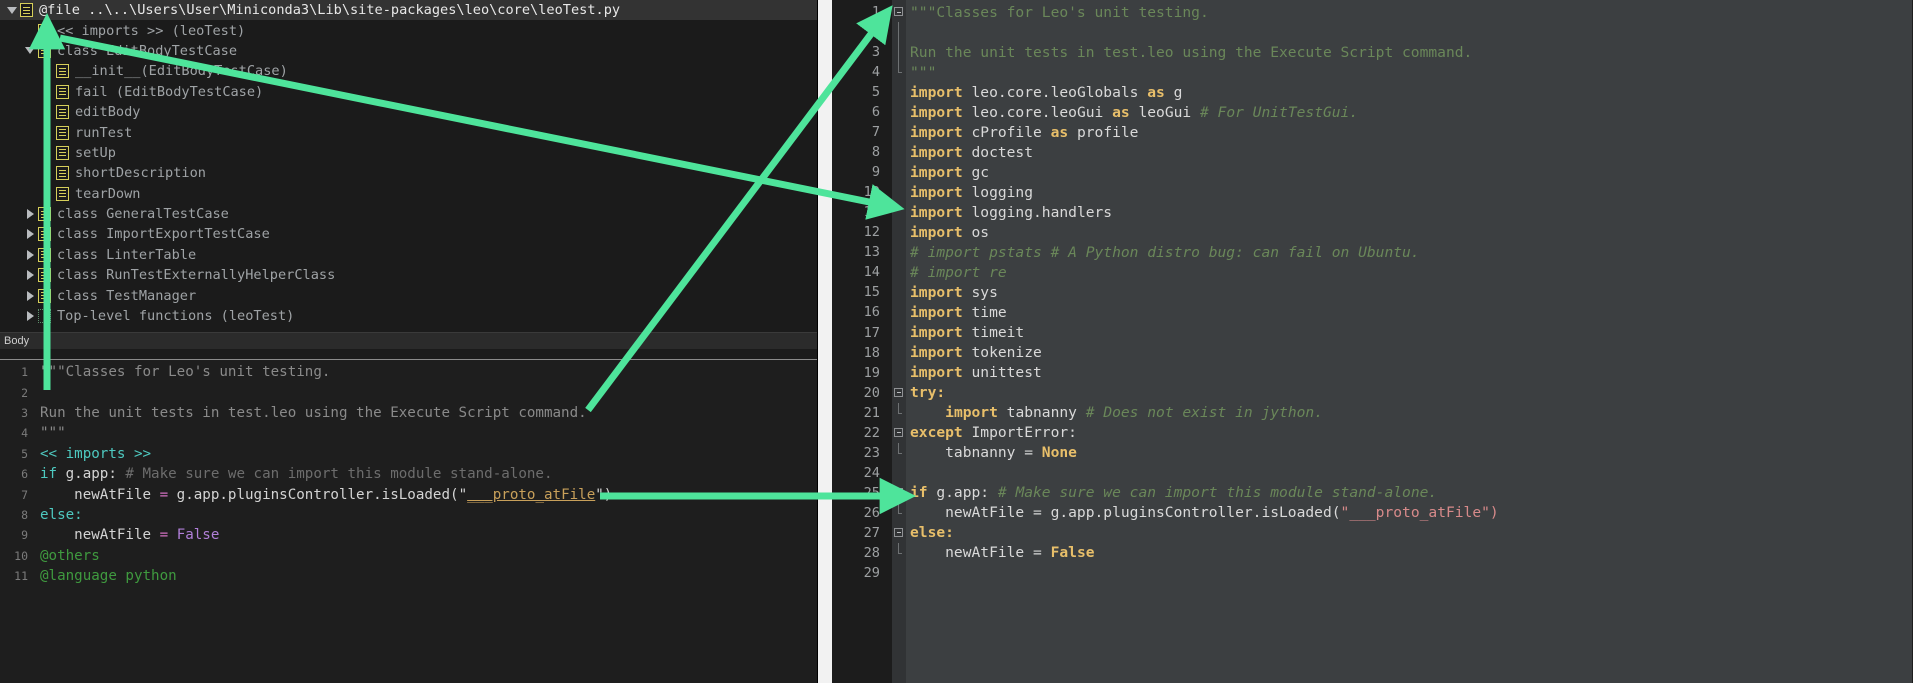  I want to click on outline-node: class LinterTable, so click(408, 255).